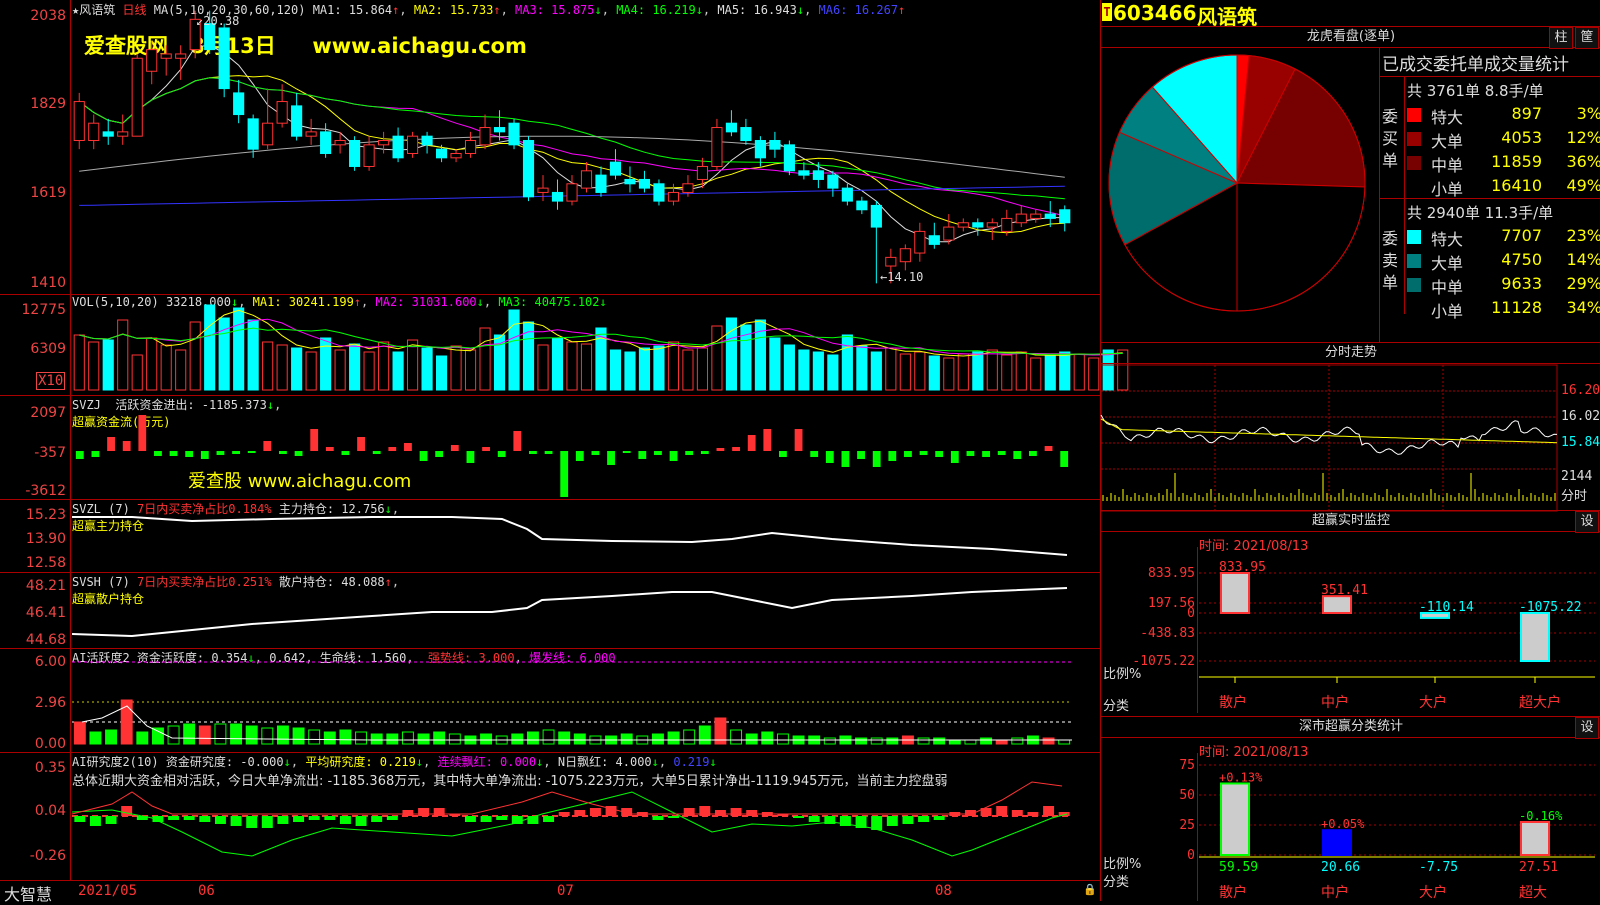  I want to click on svsh-line, so click(569, 612).